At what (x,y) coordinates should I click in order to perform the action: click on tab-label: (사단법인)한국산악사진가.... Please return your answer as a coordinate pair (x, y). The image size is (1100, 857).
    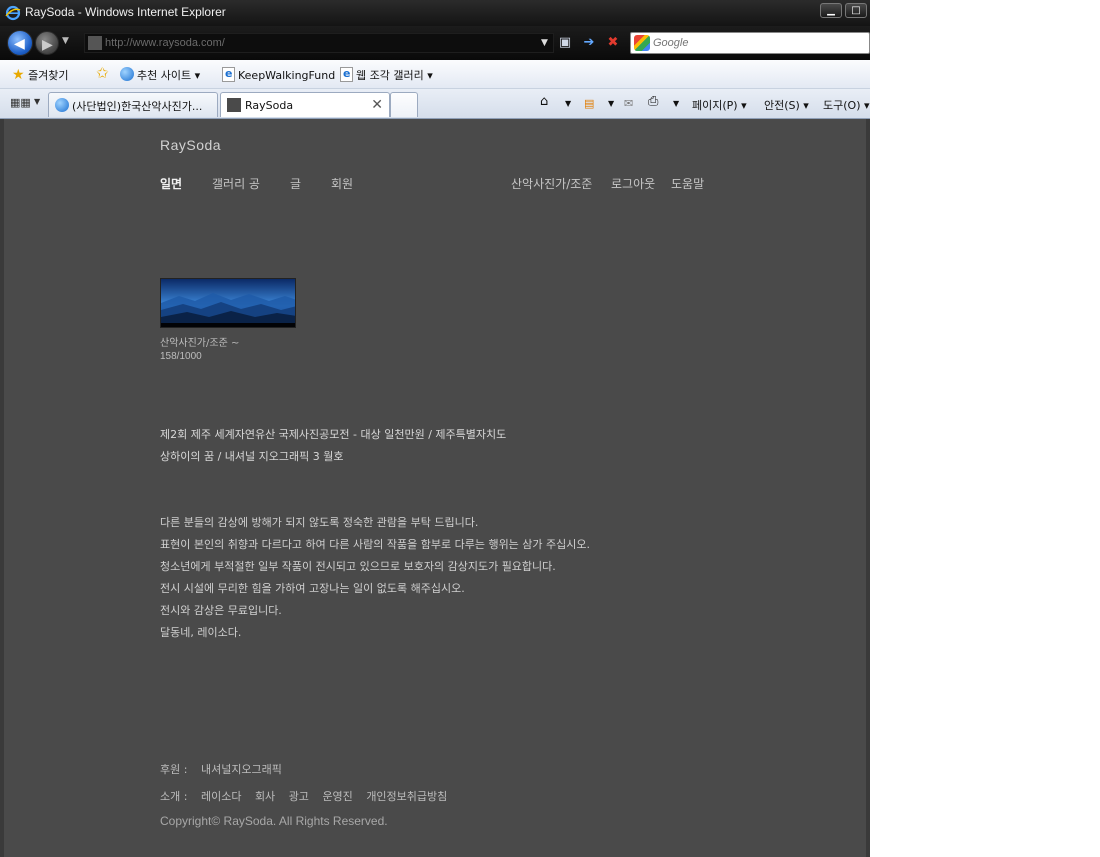
    Looking at the image, I should click on (137, 106).